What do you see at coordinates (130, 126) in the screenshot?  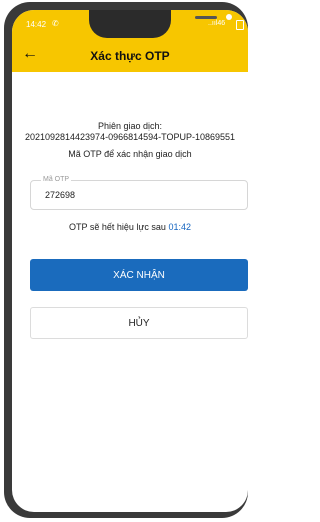 I see `transaction-label: Phiên giao dịch:` at bounding box center [130, 126].